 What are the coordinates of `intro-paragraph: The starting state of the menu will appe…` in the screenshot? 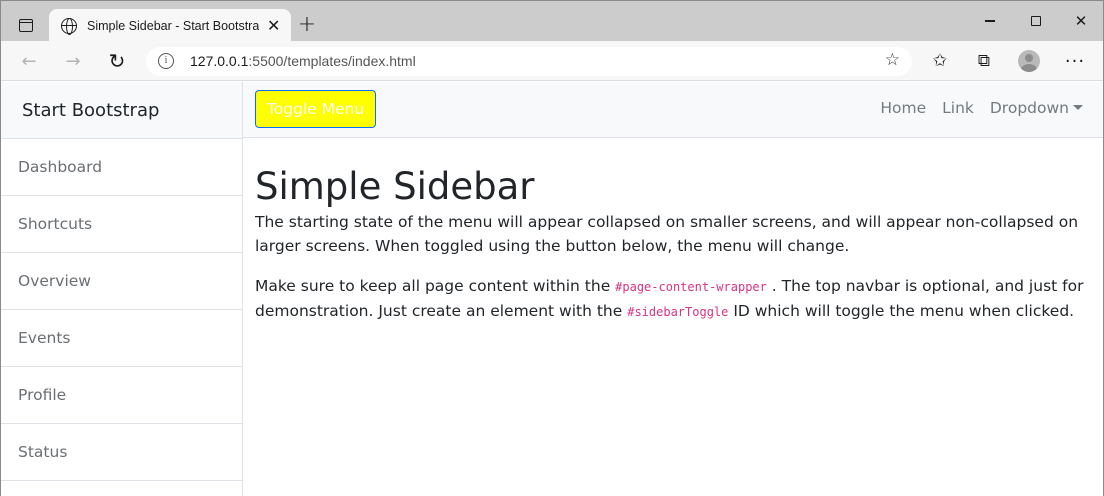 It's located at (667, 234).